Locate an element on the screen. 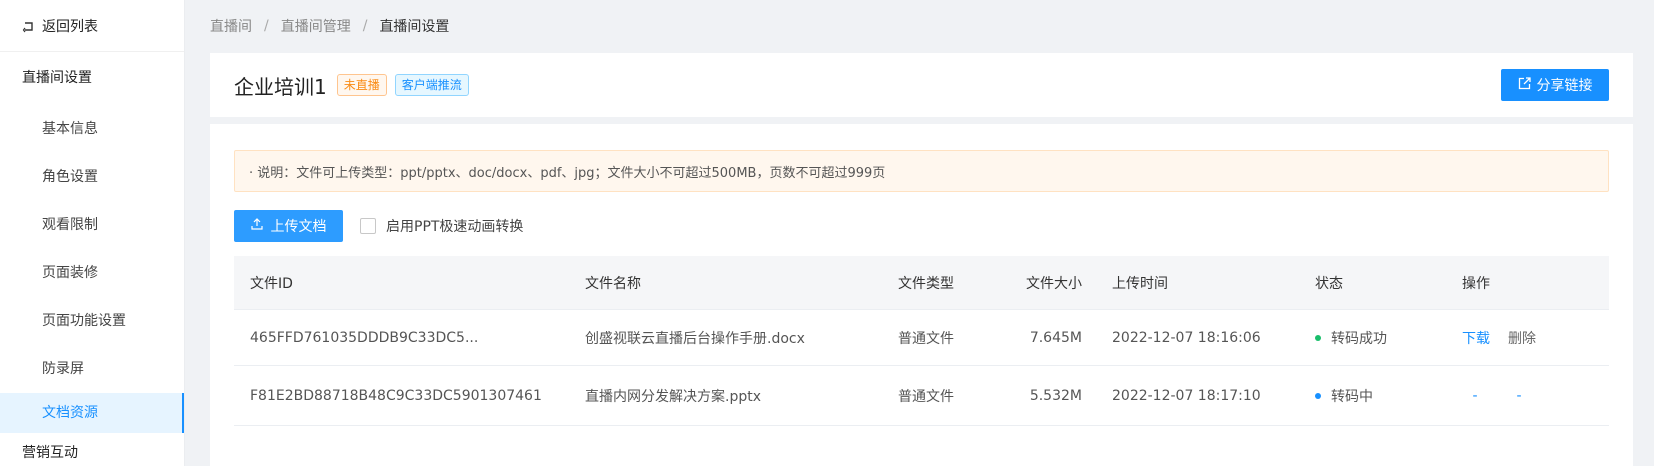 This screenshot has width=1654, height=466. sidebar-item-page-decoration: 页面装修 is located at coordinates (92, 273).